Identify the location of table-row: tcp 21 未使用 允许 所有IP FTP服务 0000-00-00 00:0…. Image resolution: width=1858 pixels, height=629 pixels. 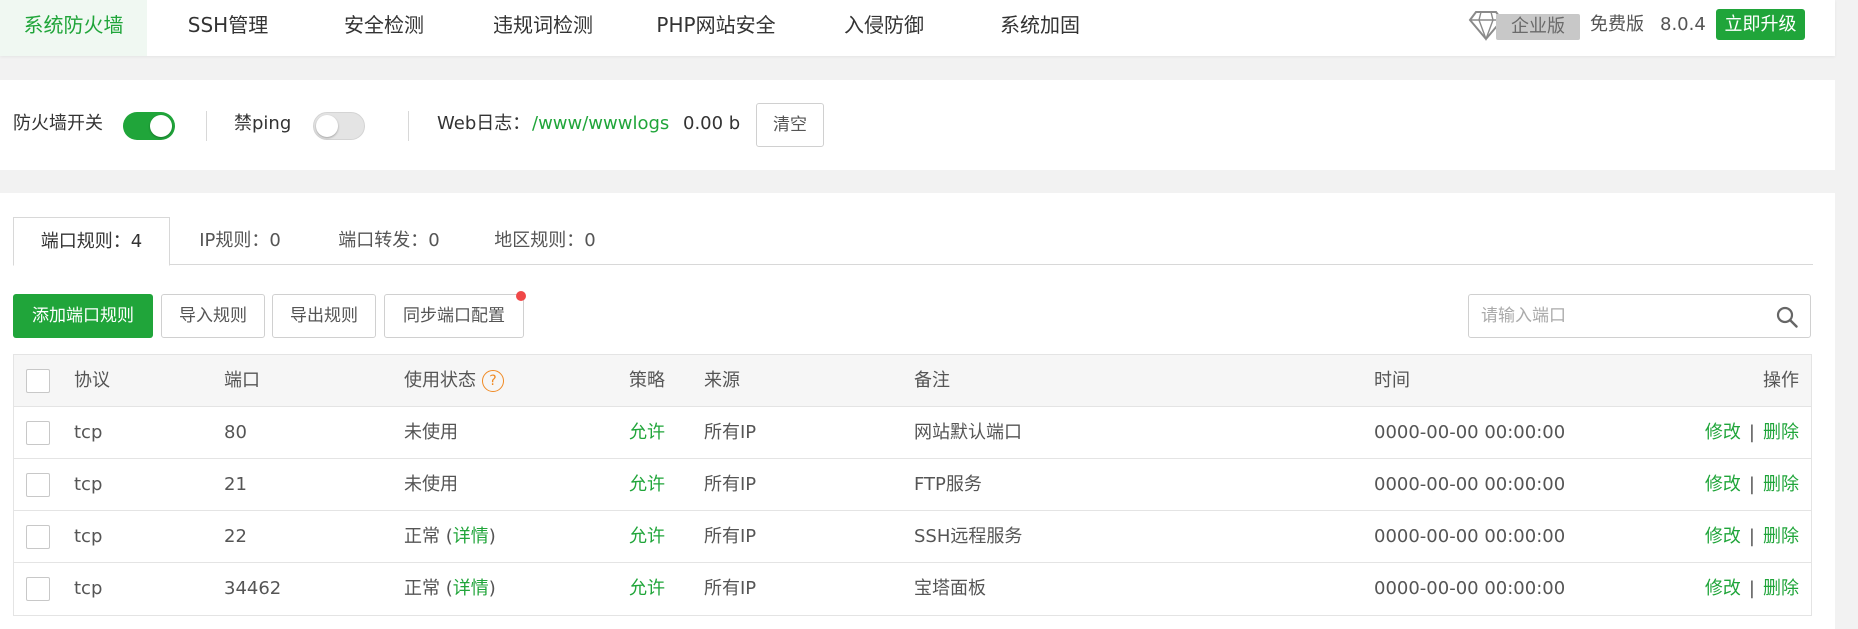
(912, 485).